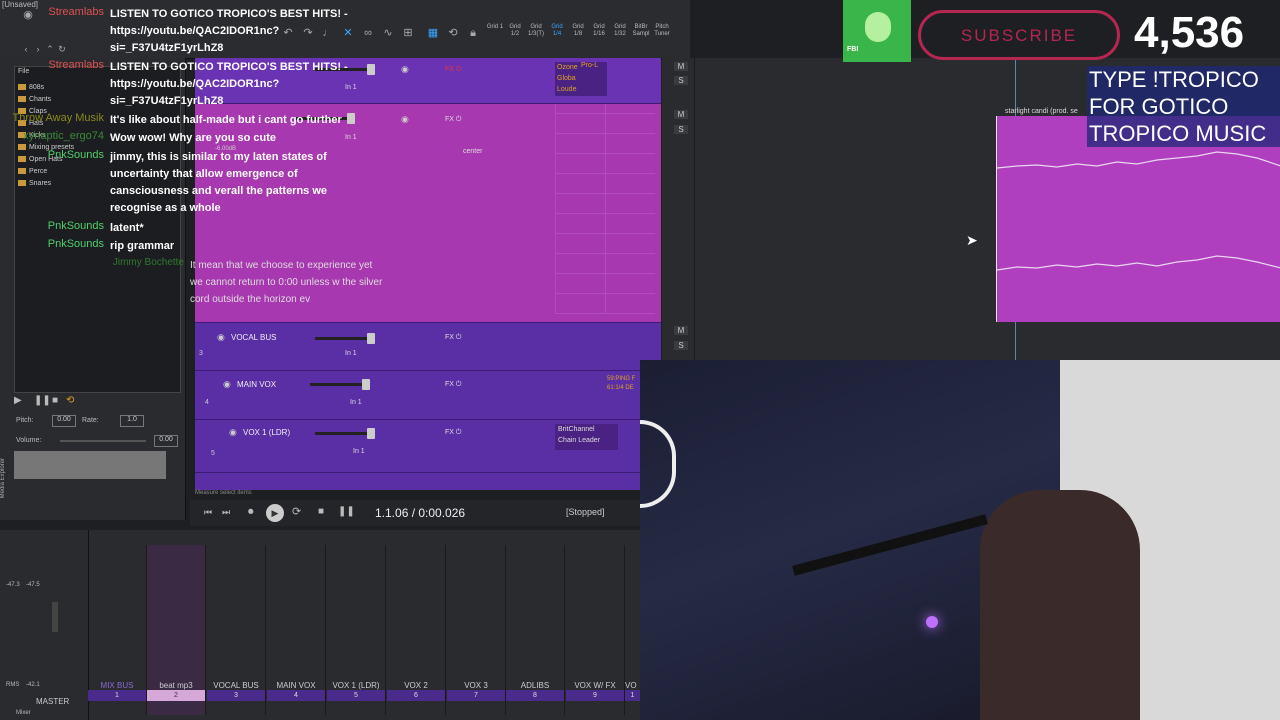 The width and height of the screenshot is (1280, 720). What do you see at coordinates (433, 33) in the screenshot?
I see `grid-icon: ▦` at bounding box center [433, 33].